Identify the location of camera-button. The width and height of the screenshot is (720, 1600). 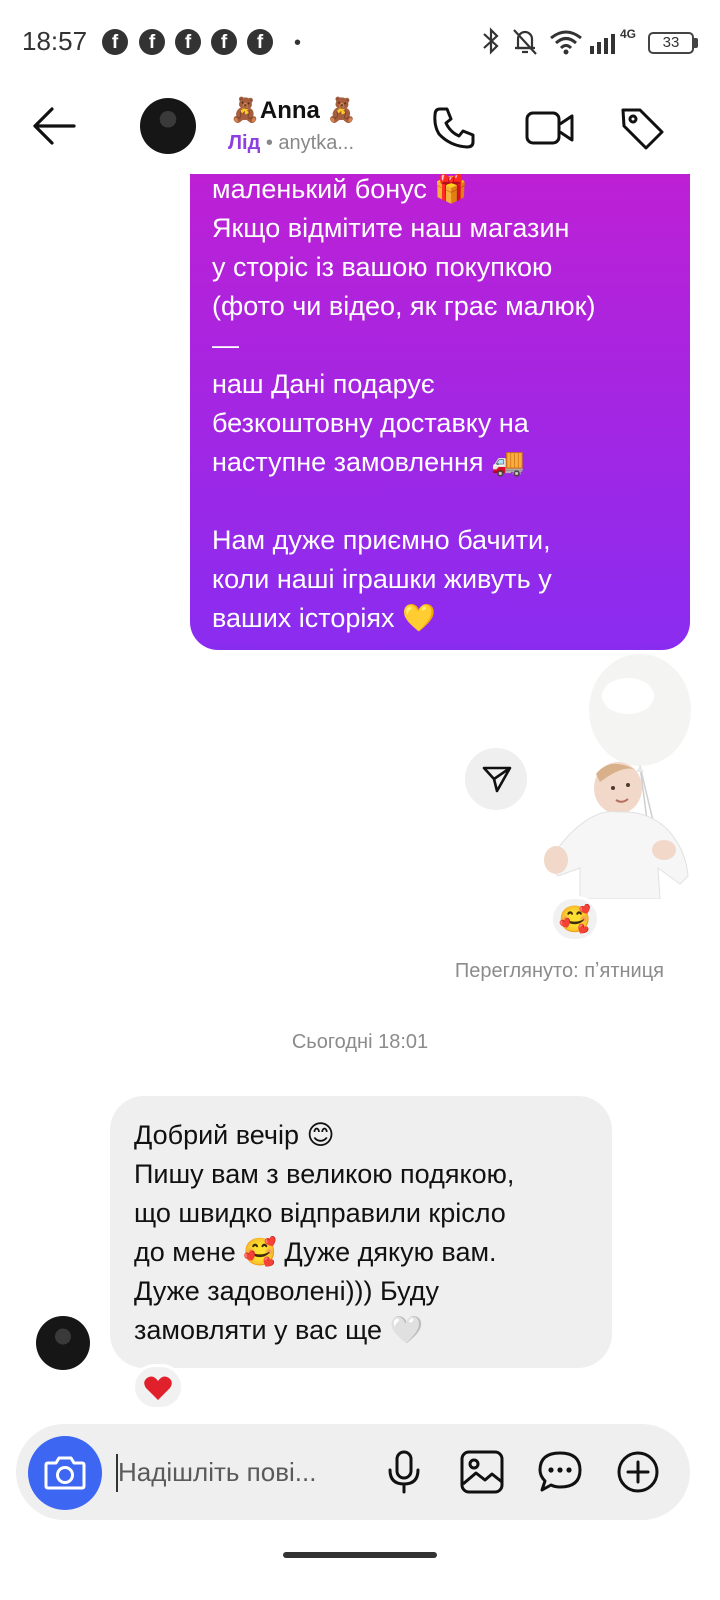
(65, 1473).